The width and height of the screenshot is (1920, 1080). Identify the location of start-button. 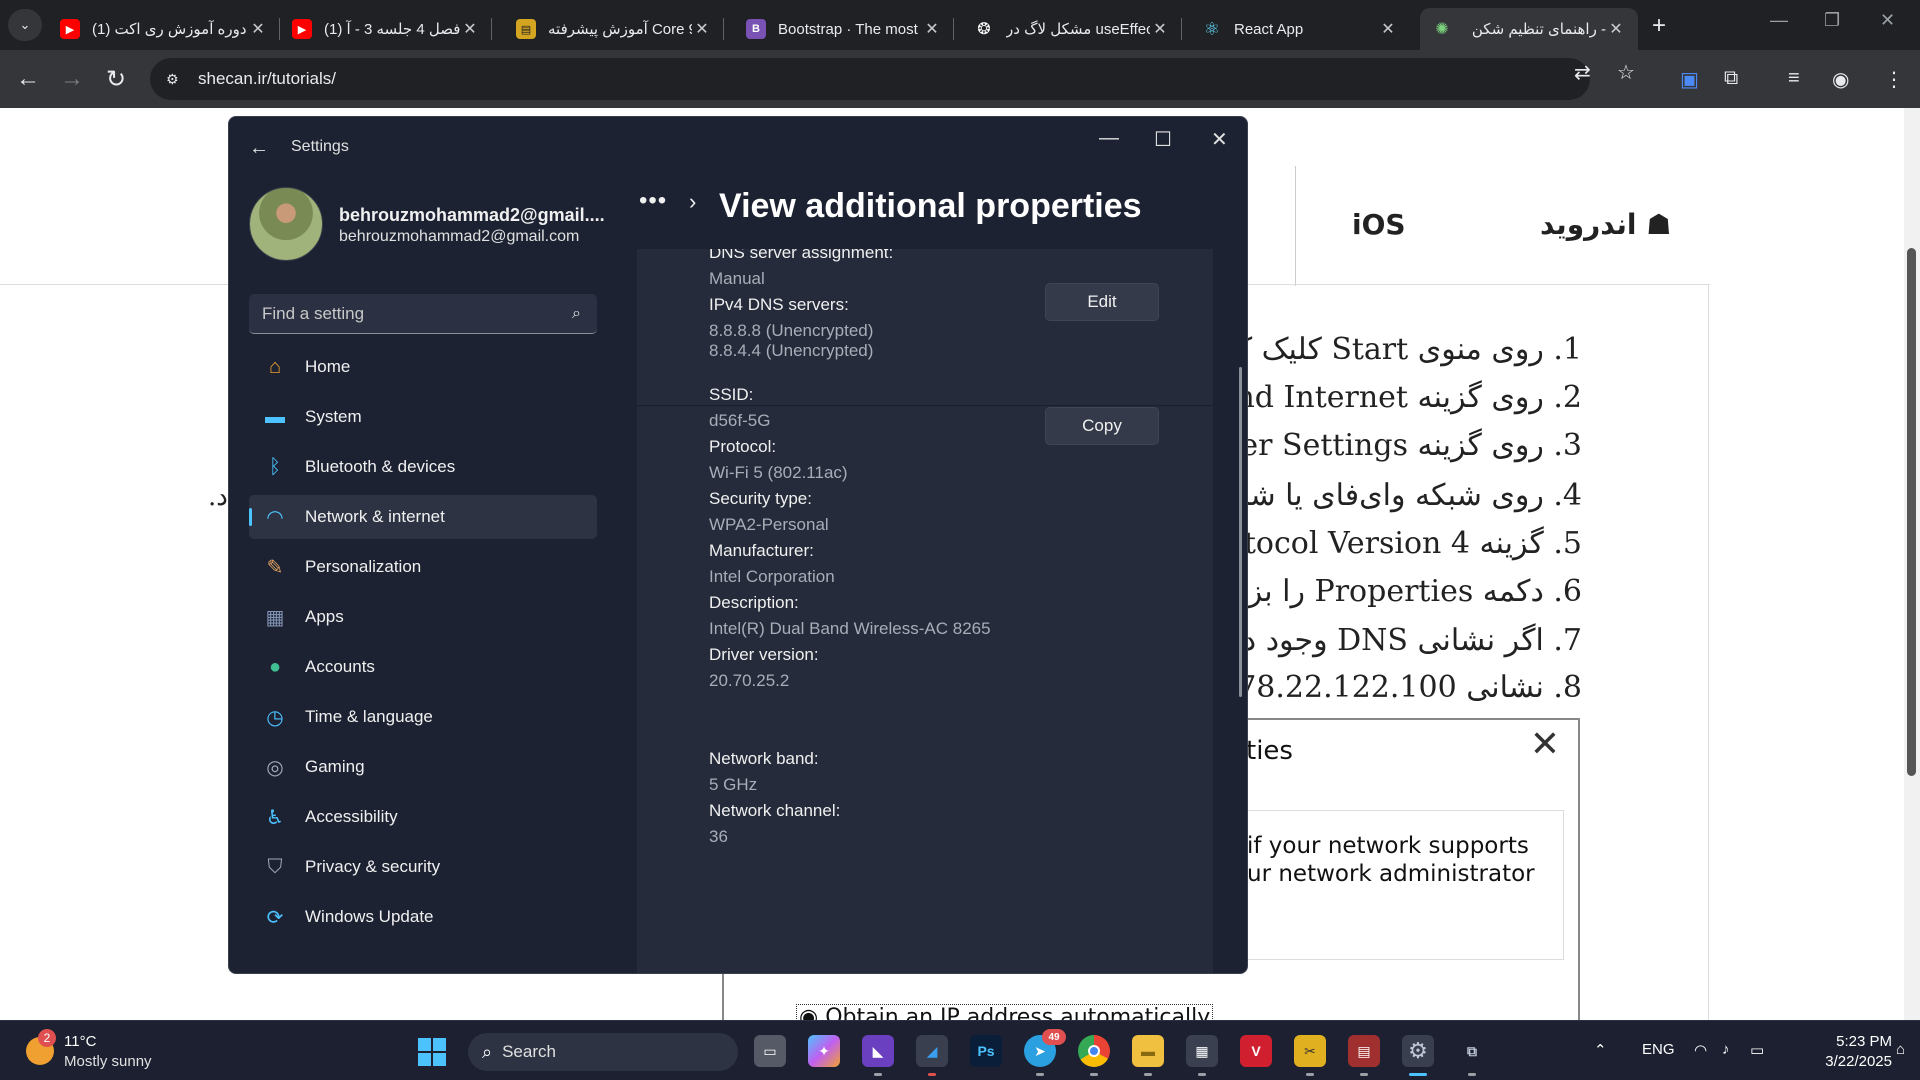
(432, 1052).